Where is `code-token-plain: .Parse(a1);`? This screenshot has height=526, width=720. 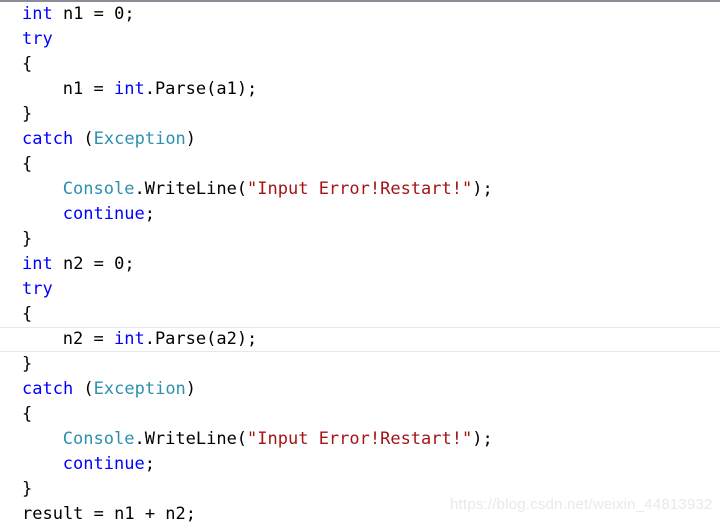
code-token-plain: .Parse(a1); is located at coordinates (201, 89).